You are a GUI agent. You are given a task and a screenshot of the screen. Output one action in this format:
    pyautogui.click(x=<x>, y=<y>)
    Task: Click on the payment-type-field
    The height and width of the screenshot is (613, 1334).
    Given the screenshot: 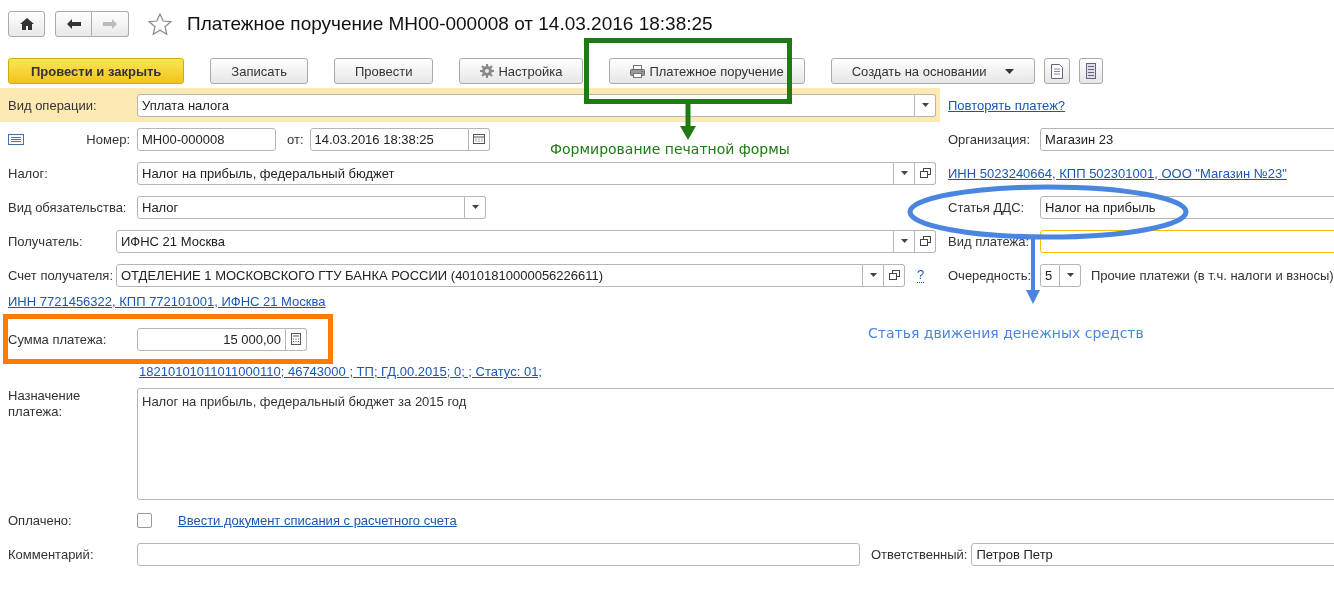 What is the action you would take?
    pyautogui.click(x=1187, y=241)
    